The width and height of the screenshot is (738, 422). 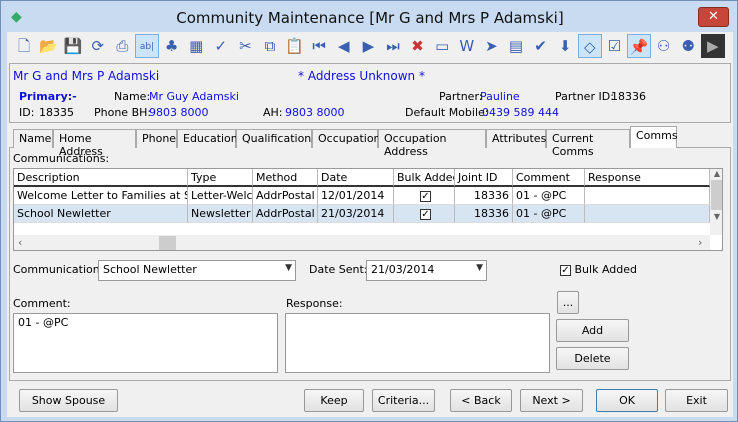 I want to click on name-value: Mr Guy Adamski, so click(x=194, y=96).